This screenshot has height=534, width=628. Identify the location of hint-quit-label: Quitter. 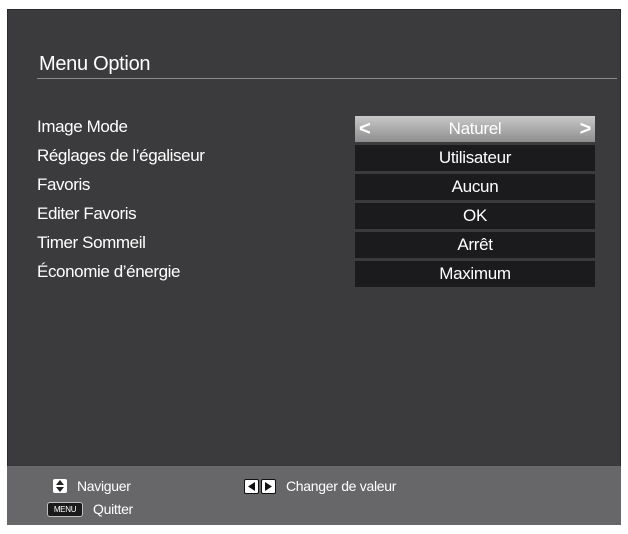
(113, 509).